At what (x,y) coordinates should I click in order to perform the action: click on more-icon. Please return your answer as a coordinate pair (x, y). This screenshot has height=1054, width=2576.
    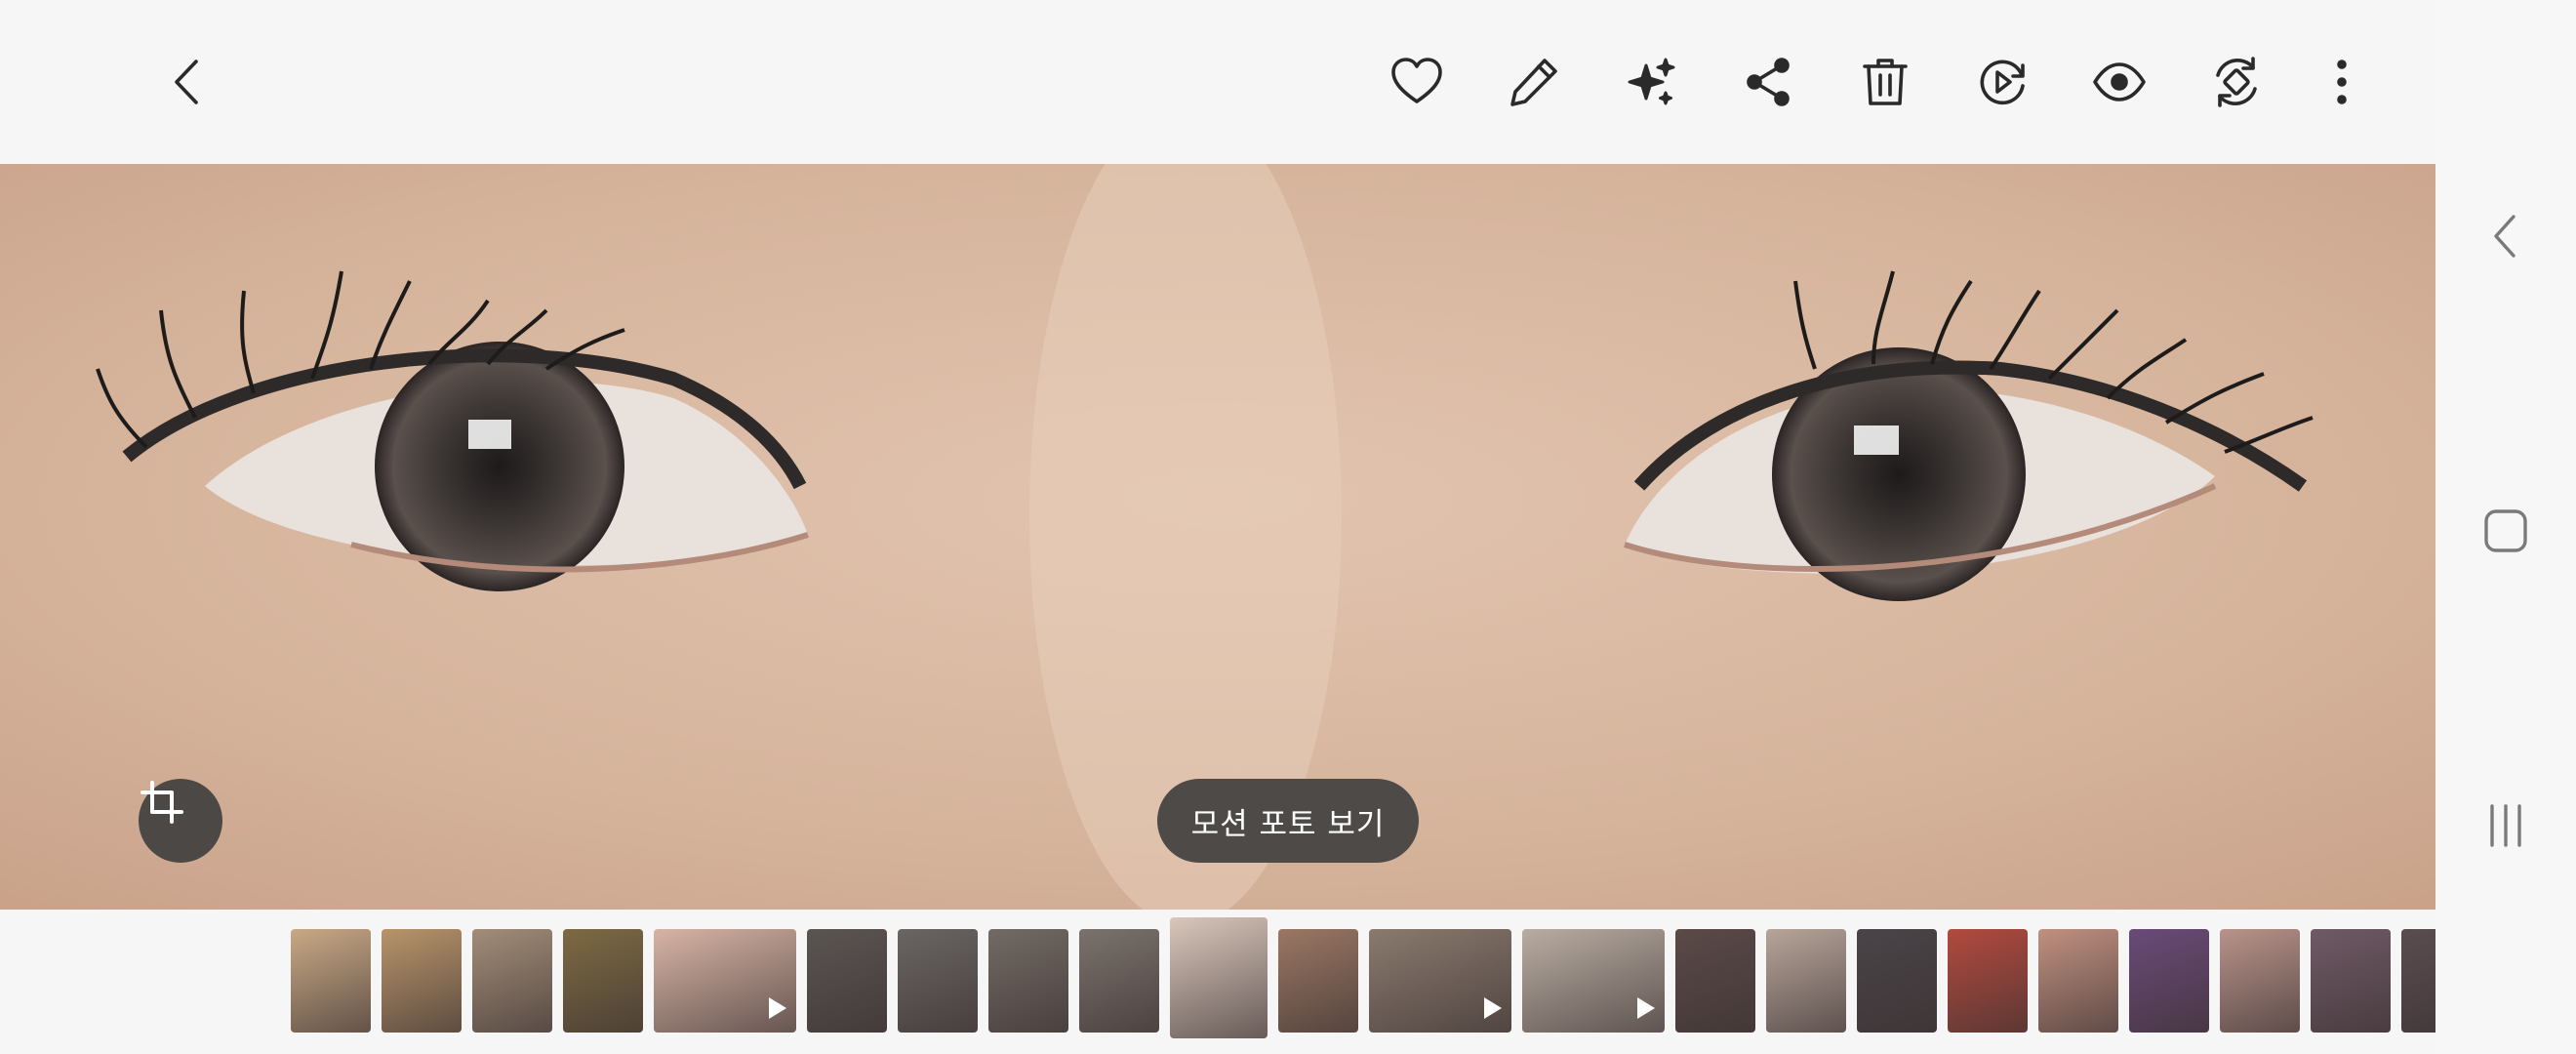
    Looking at the image, I should click on (2342, 82).